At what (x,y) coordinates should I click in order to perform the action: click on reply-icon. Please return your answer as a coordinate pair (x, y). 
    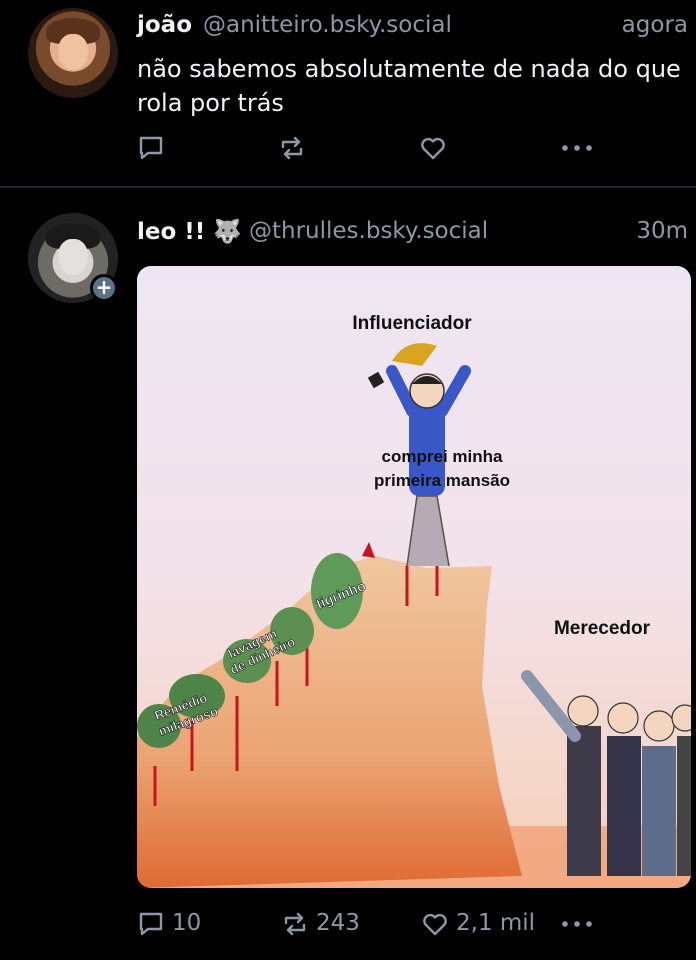
    Looking at the image, I should click on (151, 924).